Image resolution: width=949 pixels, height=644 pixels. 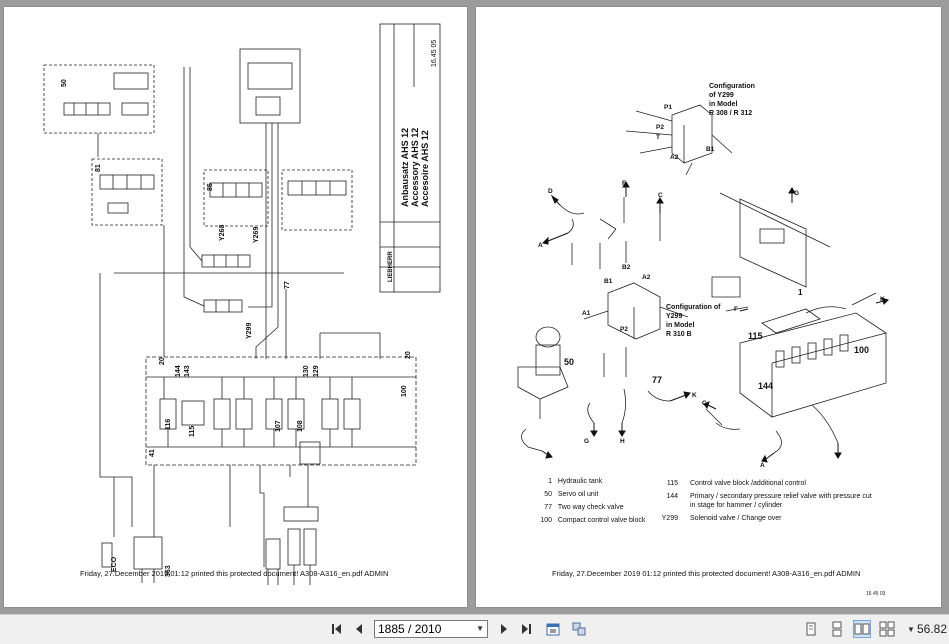 I want to click on single-page-view-button, so click(x=811, y=629).